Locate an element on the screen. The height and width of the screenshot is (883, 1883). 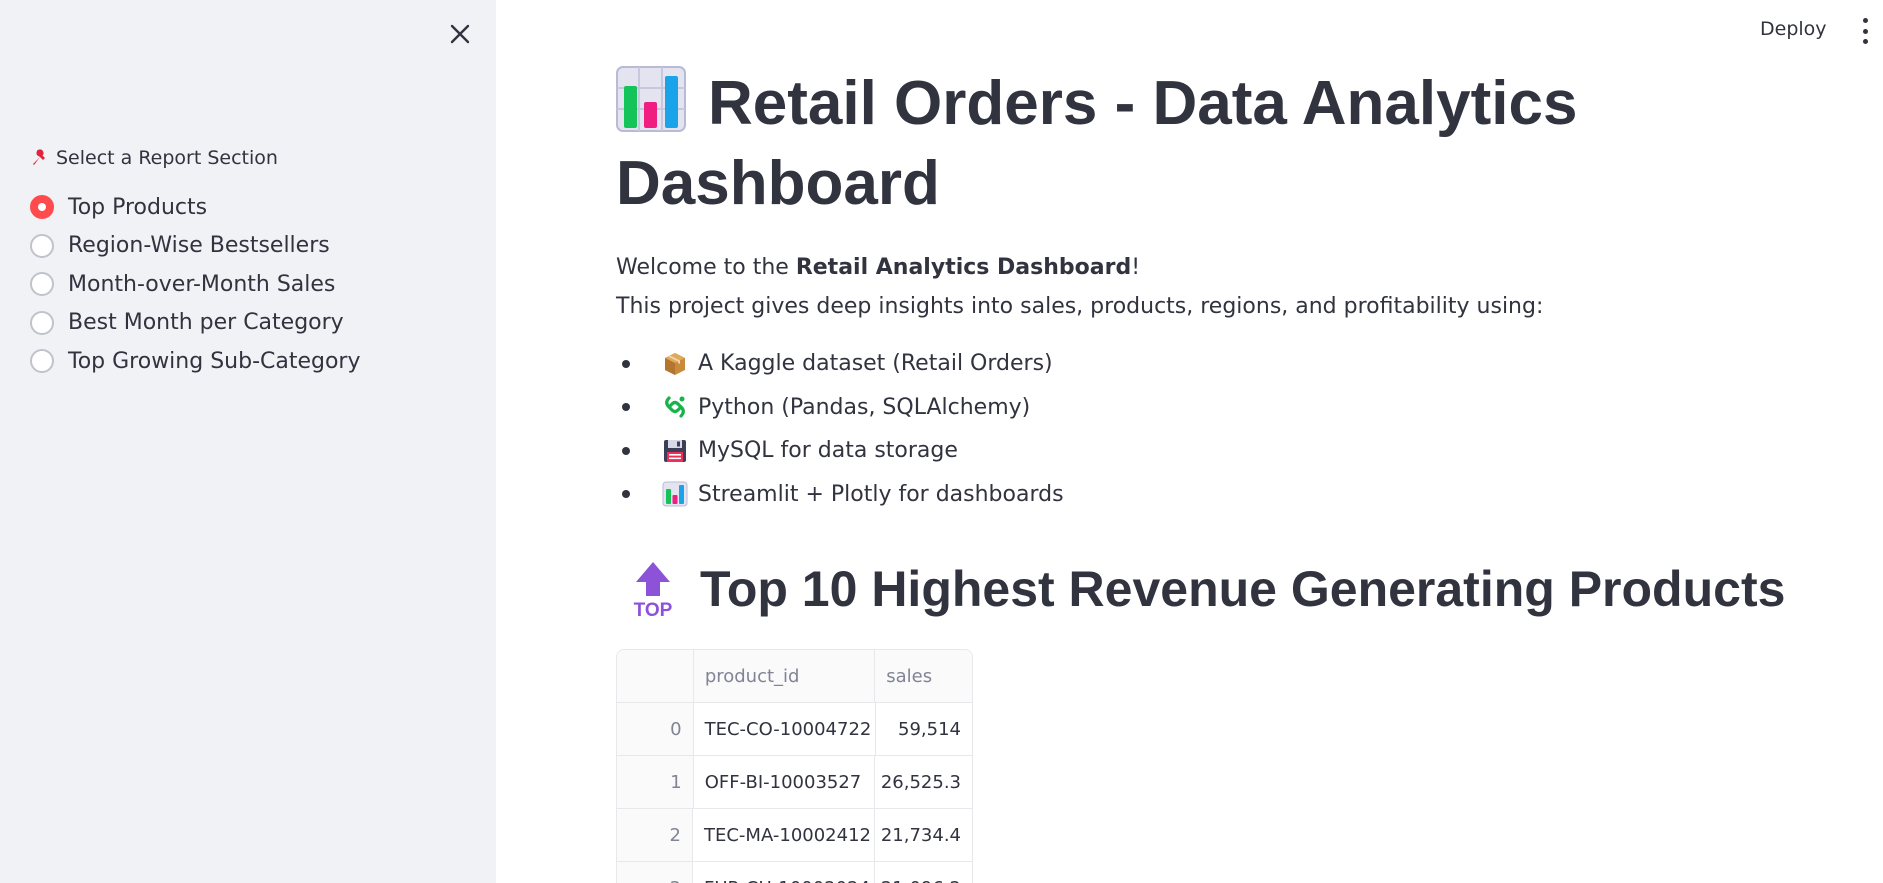
python-icon is located at coordinates (675, 407).